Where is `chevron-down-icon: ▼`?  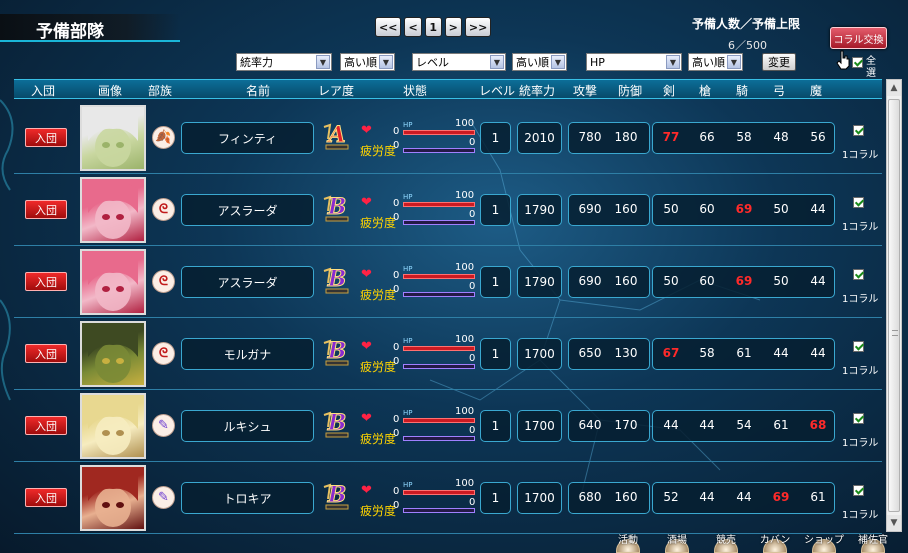
chevron-down-icon: ▼ is located at coordinates (734, 62).